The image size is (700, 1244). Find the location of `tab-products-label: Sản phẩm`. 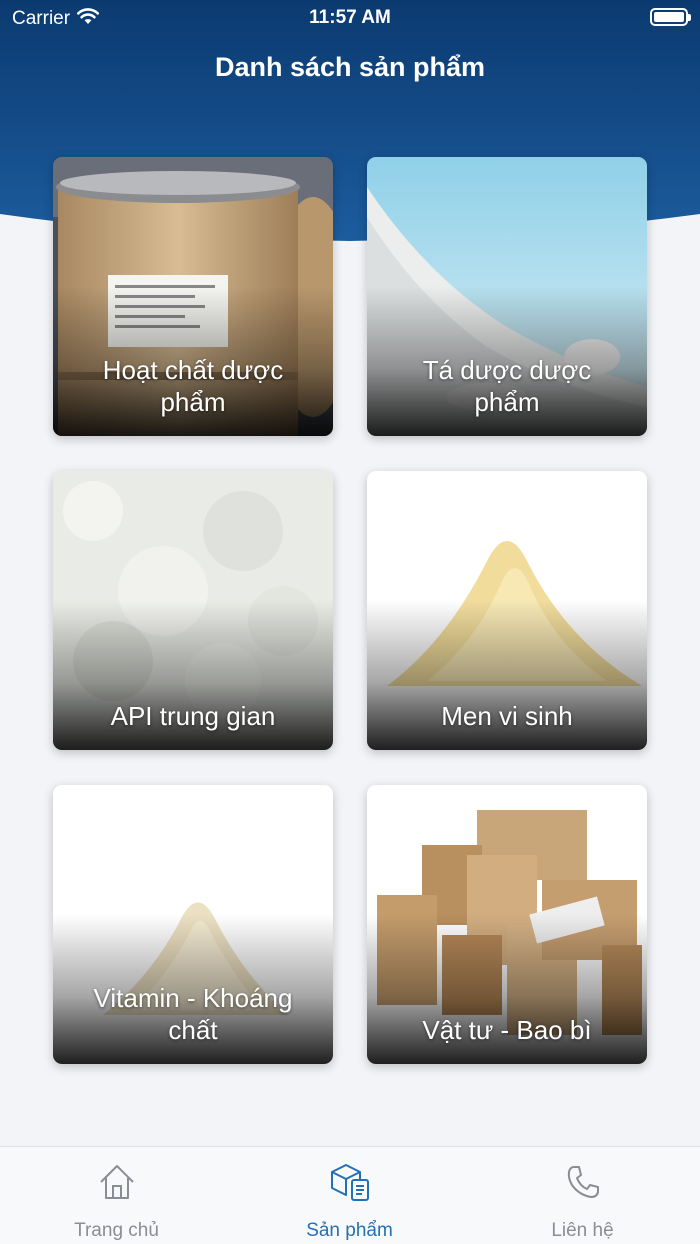

tab-products-label: Sản phẩm is located at coordinates (349, 1230).